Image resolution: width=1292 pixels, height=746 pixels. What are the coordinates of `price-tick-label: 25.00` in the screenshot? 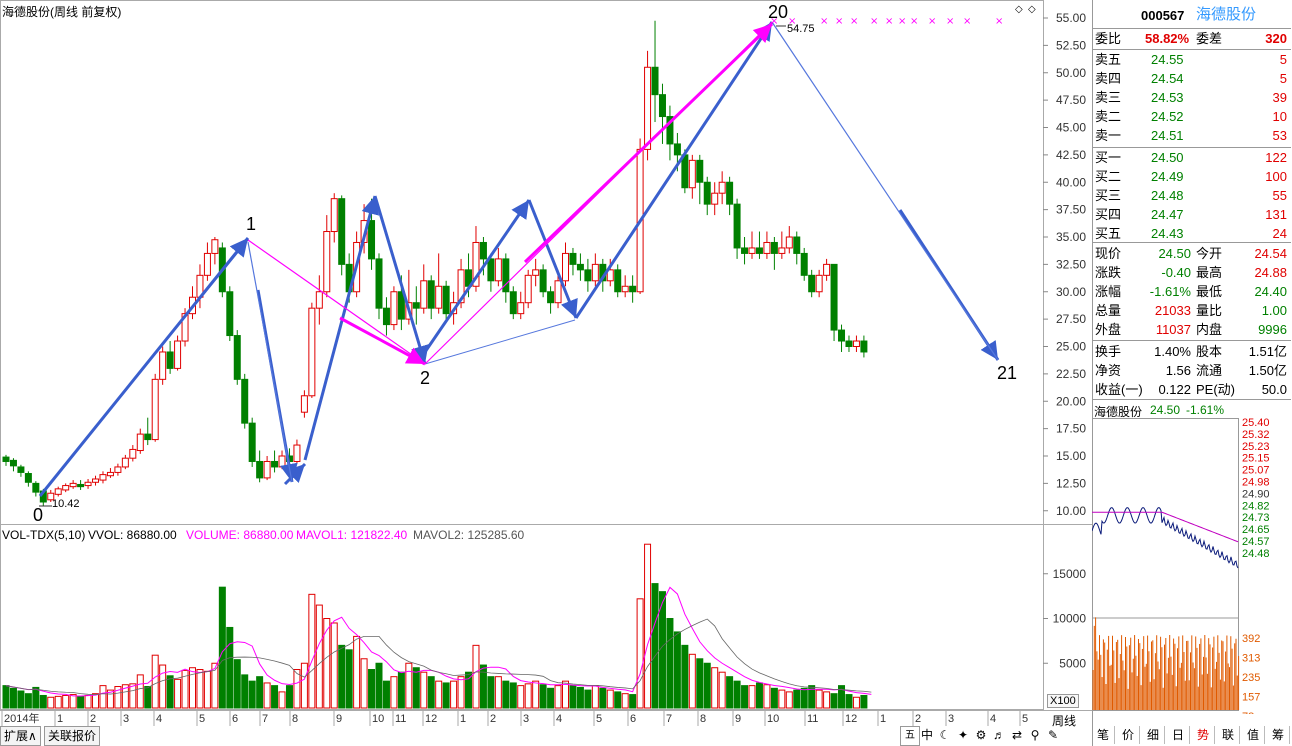 It's located at (1071, 347).